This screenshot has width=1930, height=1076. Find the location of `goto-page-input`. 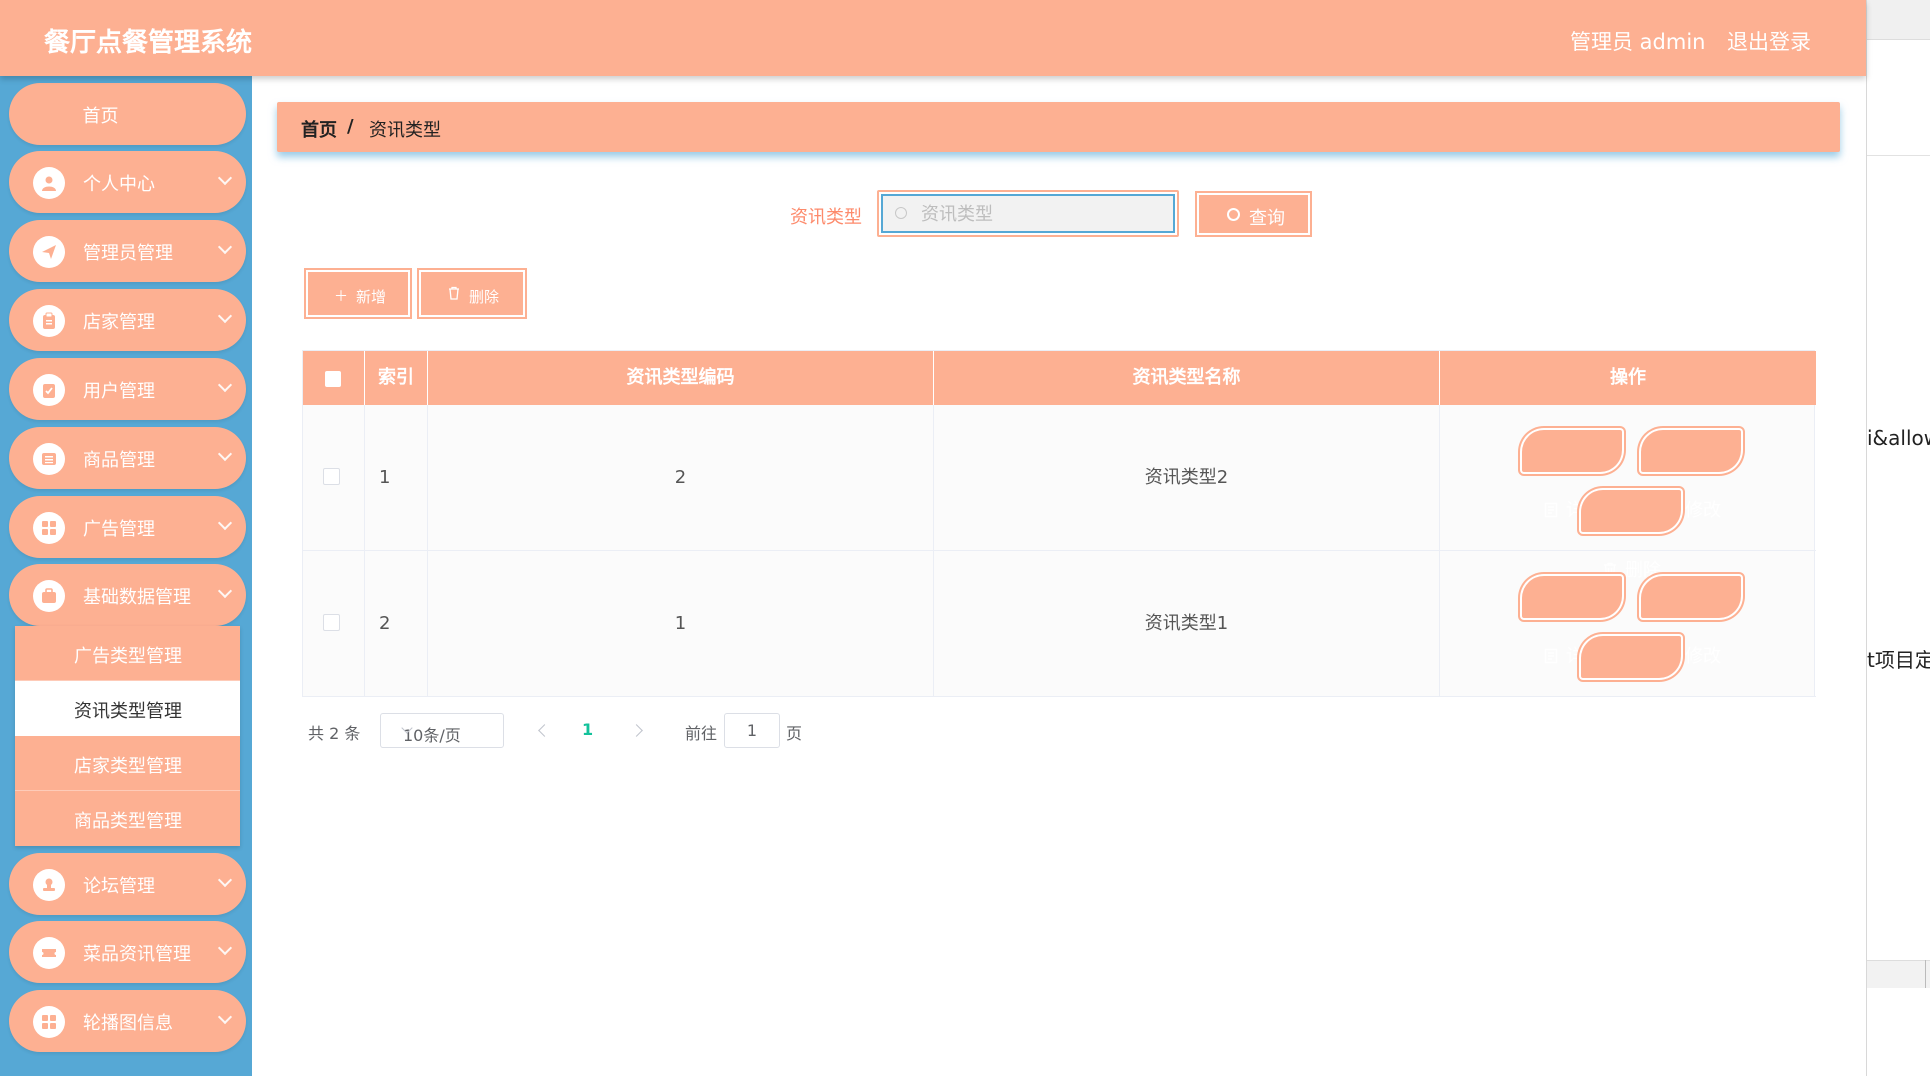

goto-page-input is located at coordinates (752, 730).